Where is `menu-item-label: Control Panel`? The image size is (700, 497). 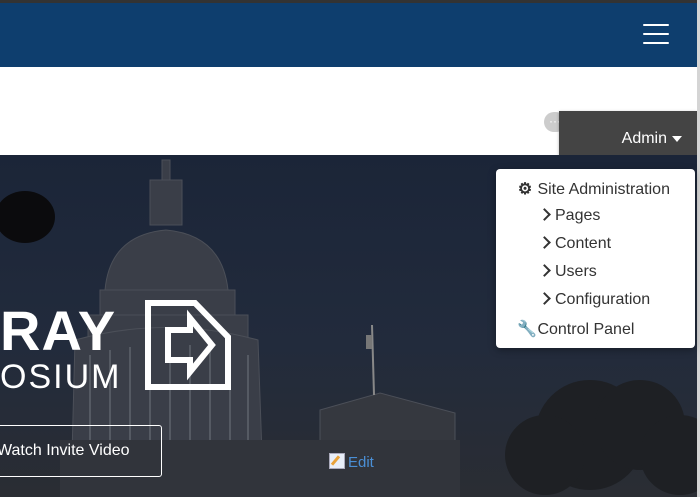
menu-item-label: Control Panel is located at coordinates (586, 329).